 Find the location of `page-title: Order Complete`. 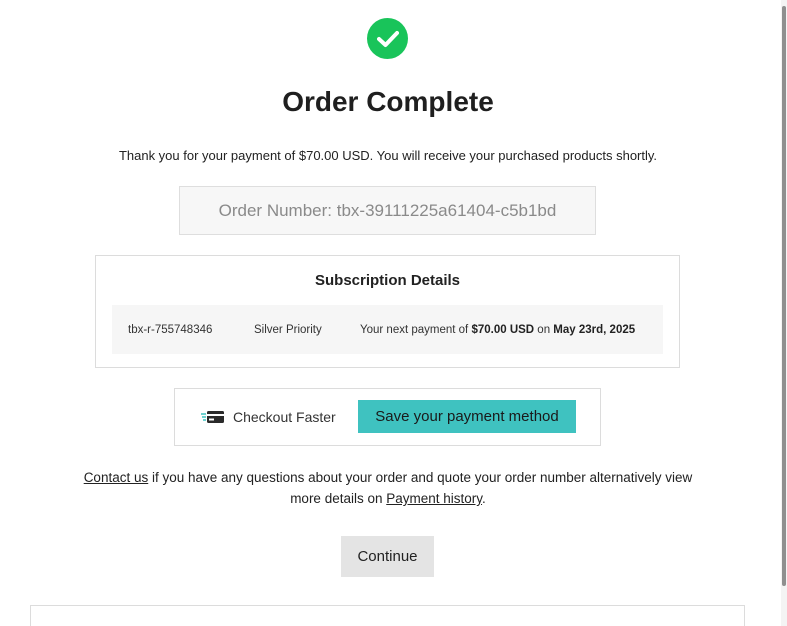

page-title: Order Complete is located at coordinates (388, 101).